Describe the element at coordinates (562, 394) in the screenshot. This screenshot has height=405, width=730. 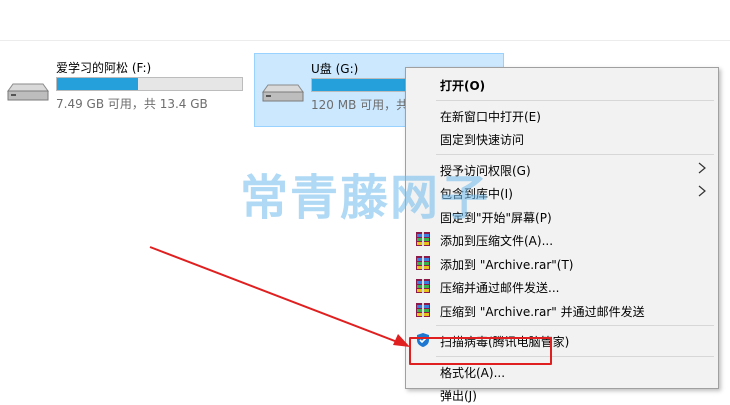
I see `menu-item: 弹出(J)` at that location.